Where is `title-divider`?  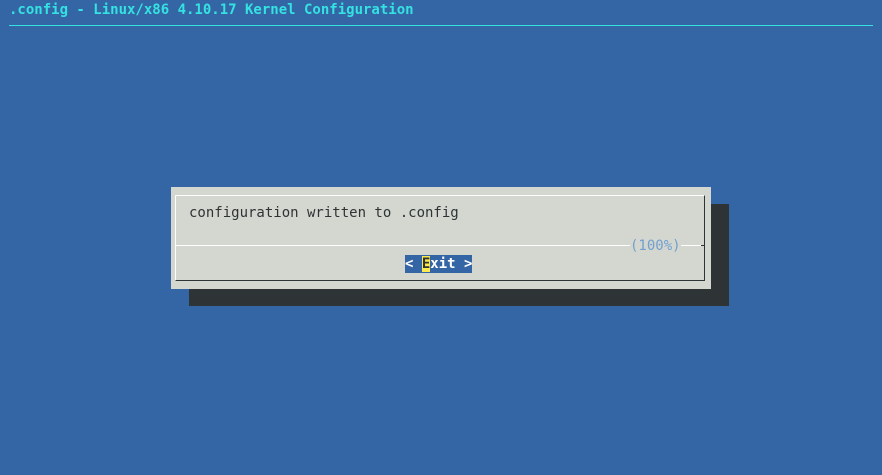 title-divider is located at coordinates (441, 25).